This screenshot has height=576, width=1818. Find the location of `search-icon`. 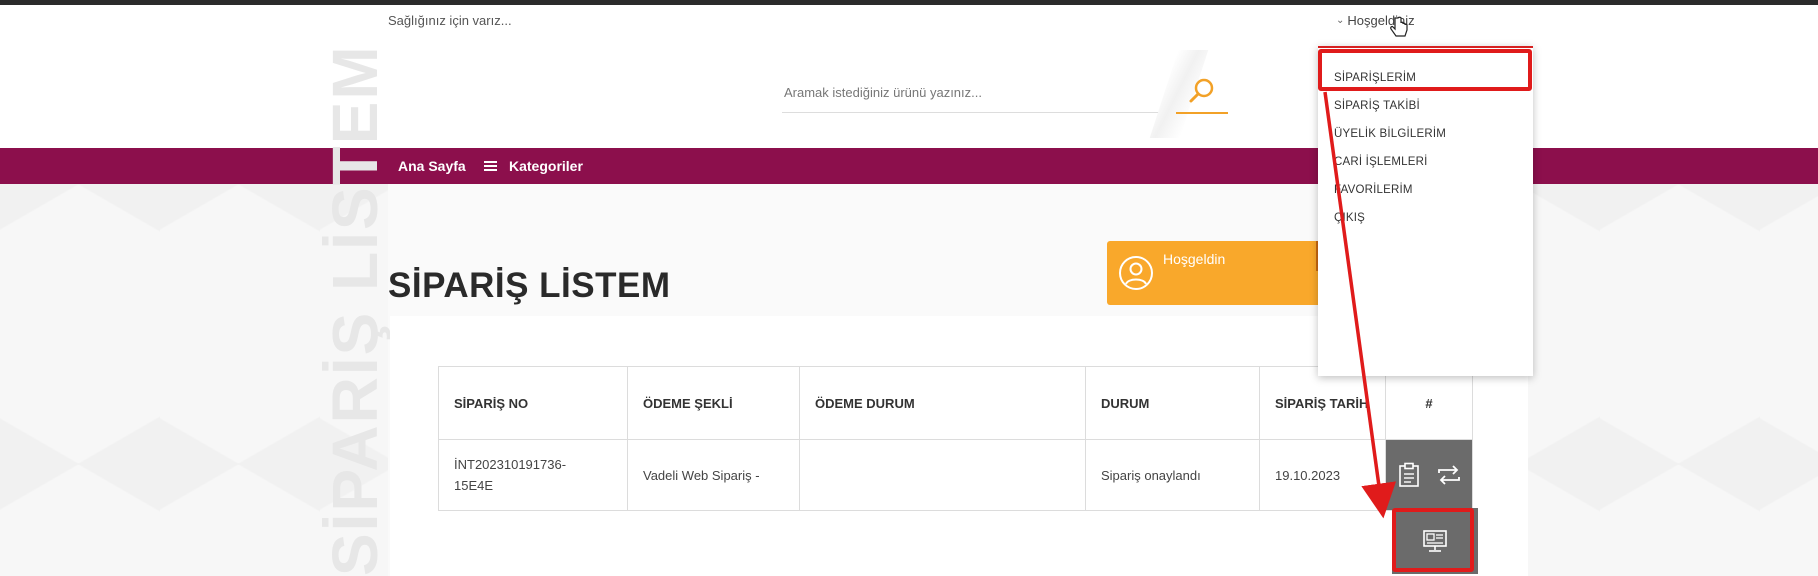

search-icon is located at coordinates (1201, 90).